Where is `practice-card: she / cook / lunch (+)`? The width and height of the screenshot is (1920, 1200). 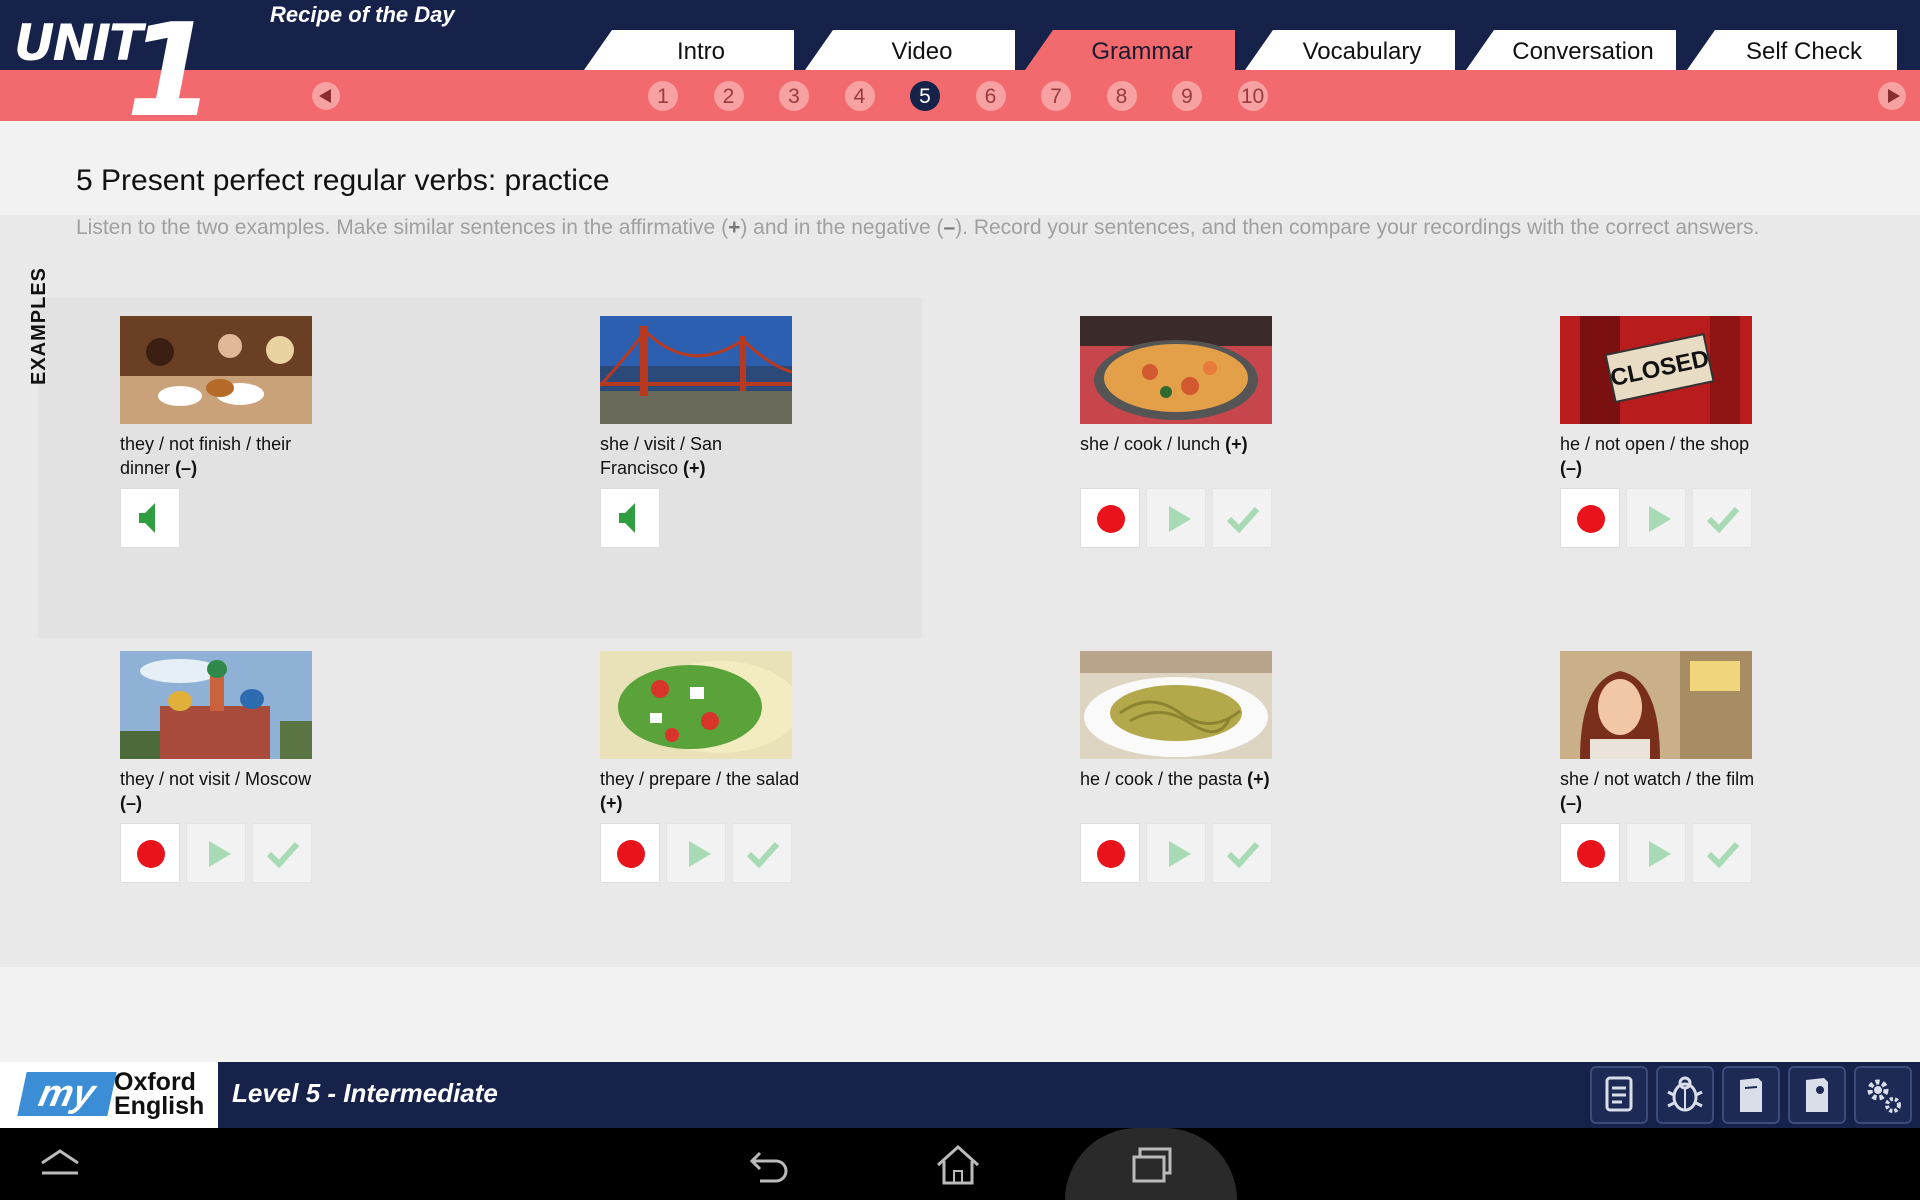
practice-card: she / cook / lunch (+) is located at coordinates (1230, 432).